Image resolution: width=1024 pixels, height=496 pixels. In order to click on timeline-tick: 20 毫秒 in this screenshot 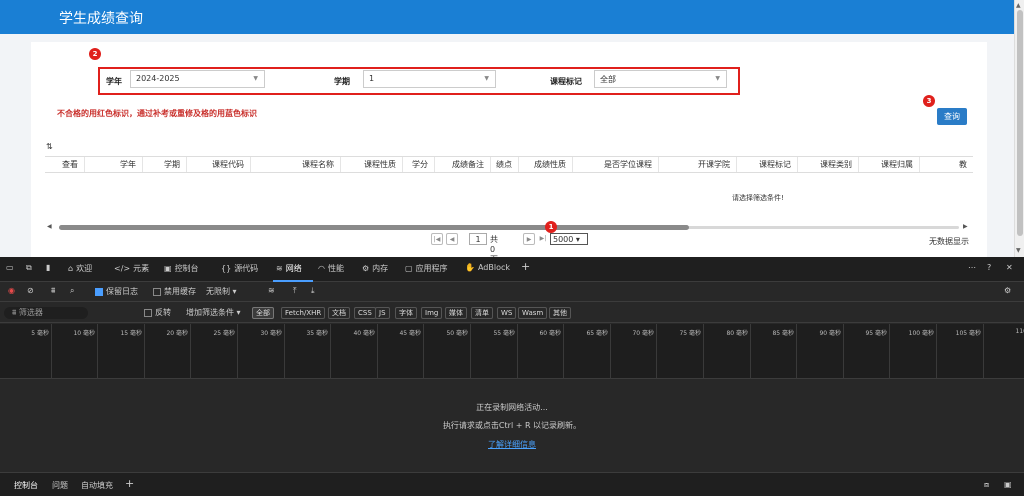, I will do `click(178, 351)`.